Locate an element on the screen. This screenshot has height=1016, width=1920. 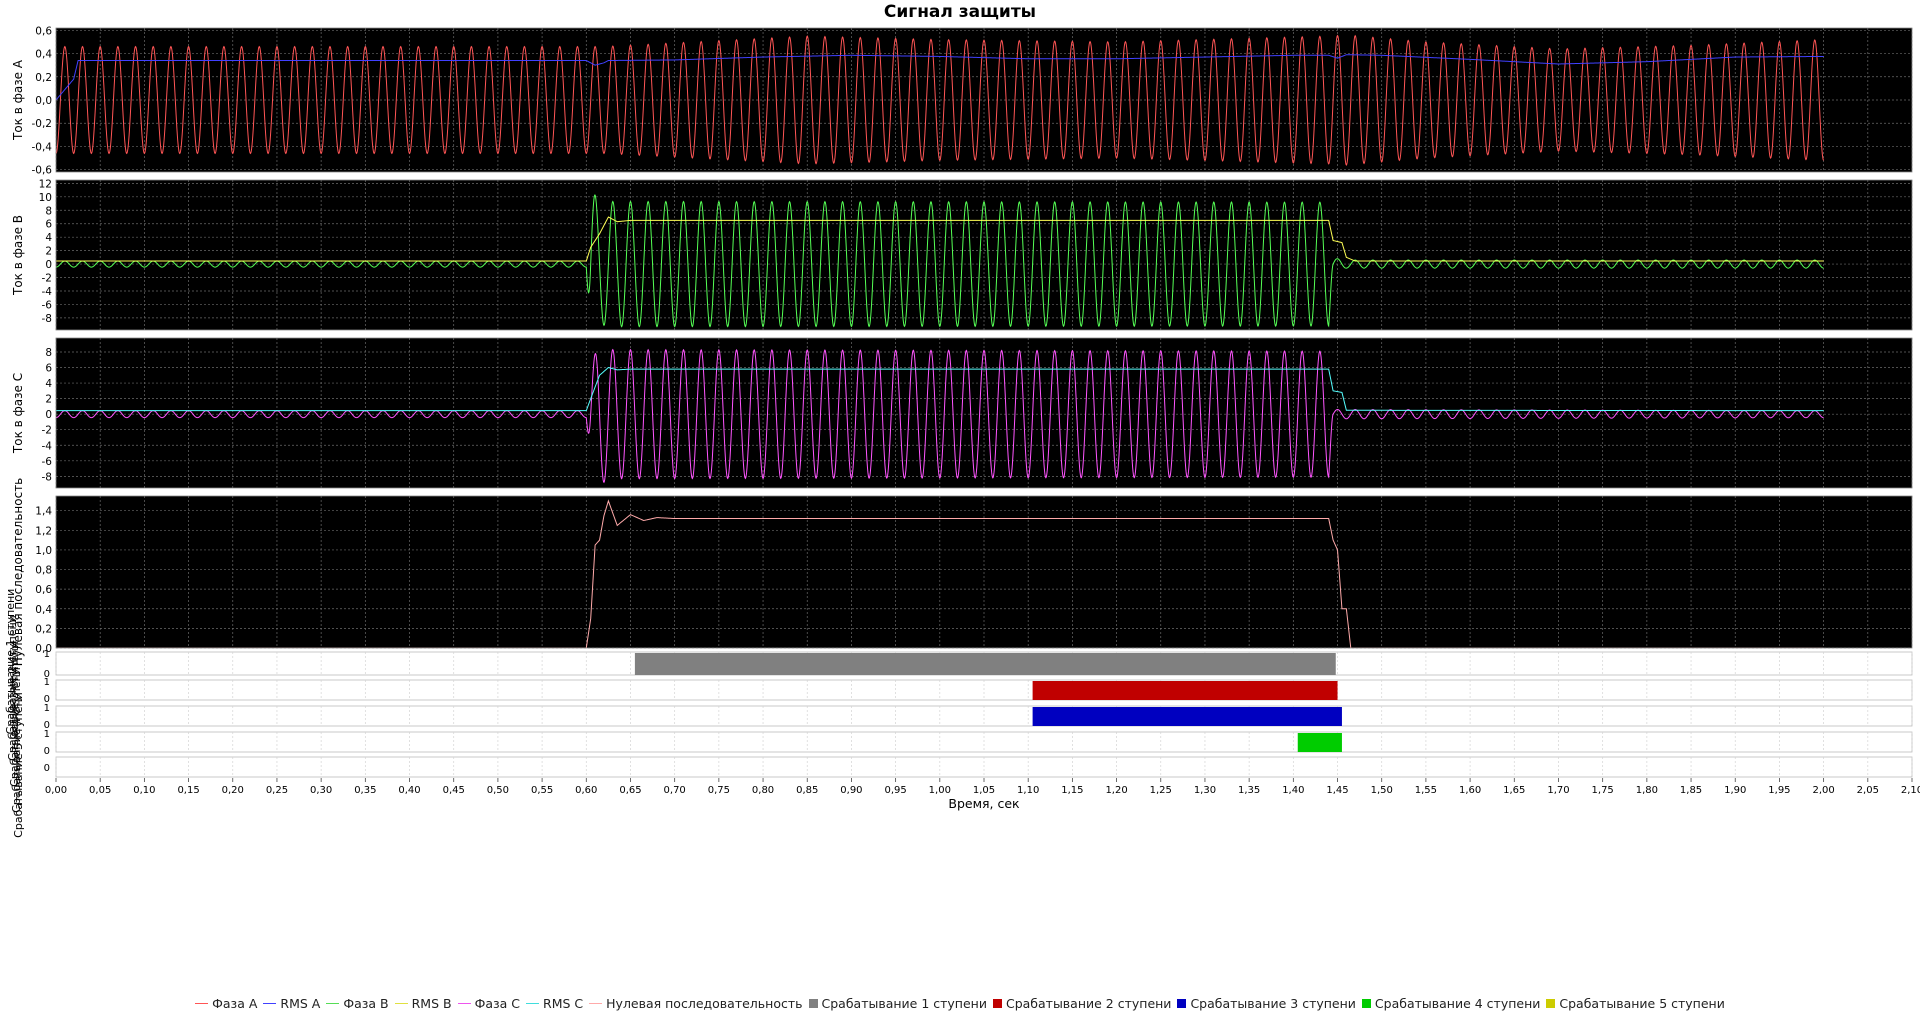
legend-item: RMS A is located at coordinates (291, 1003).